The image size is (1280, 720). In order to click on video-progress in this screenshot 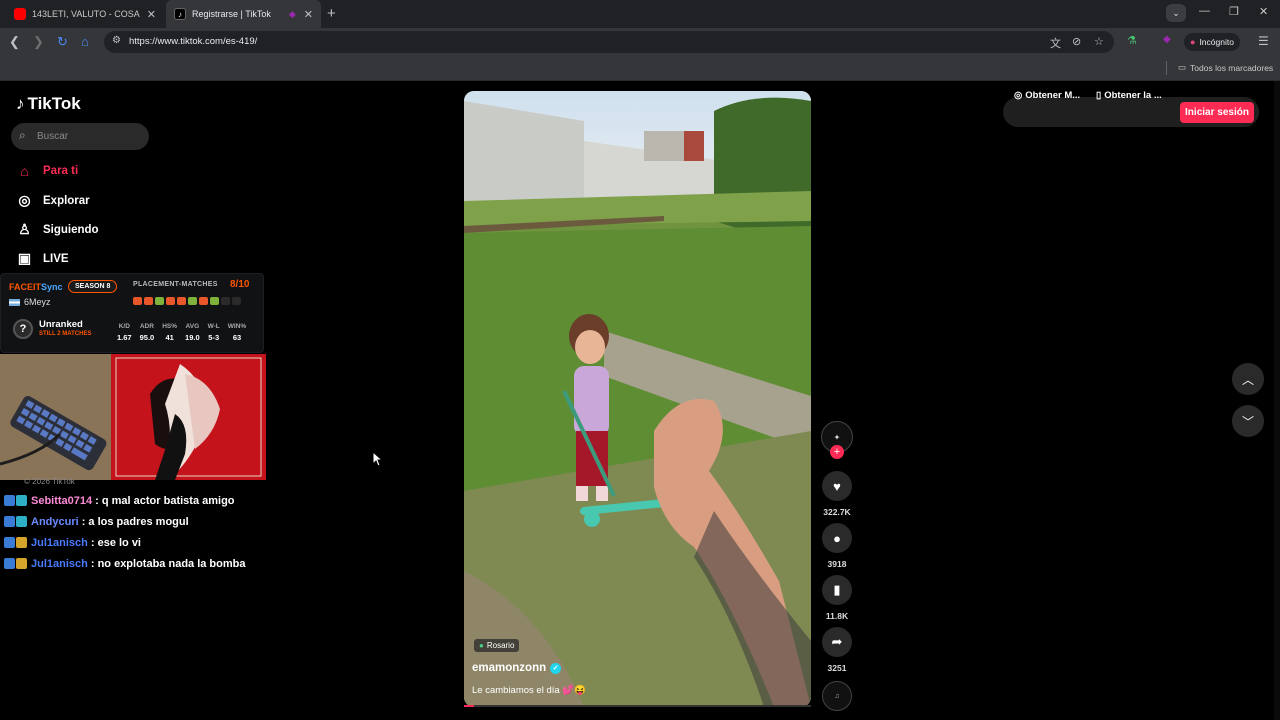, I will do `click(637, 706)`.